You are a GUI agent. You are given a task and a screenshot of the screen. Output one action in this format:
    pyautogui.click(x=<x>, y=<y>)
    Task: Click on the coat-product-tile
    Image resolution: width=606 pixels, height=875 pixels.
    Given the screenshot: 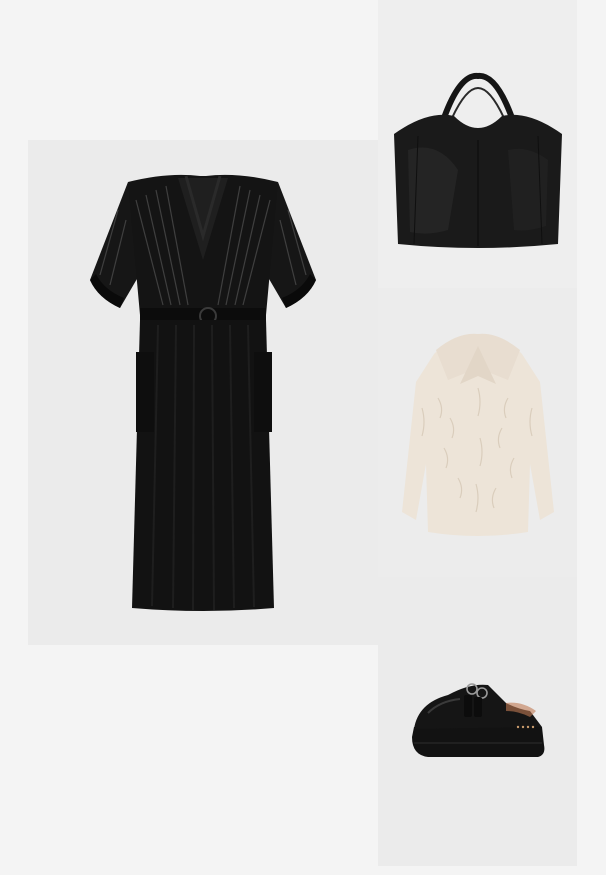 What is the action you would take?
    pyautogui.click(x=477, y=432)
    